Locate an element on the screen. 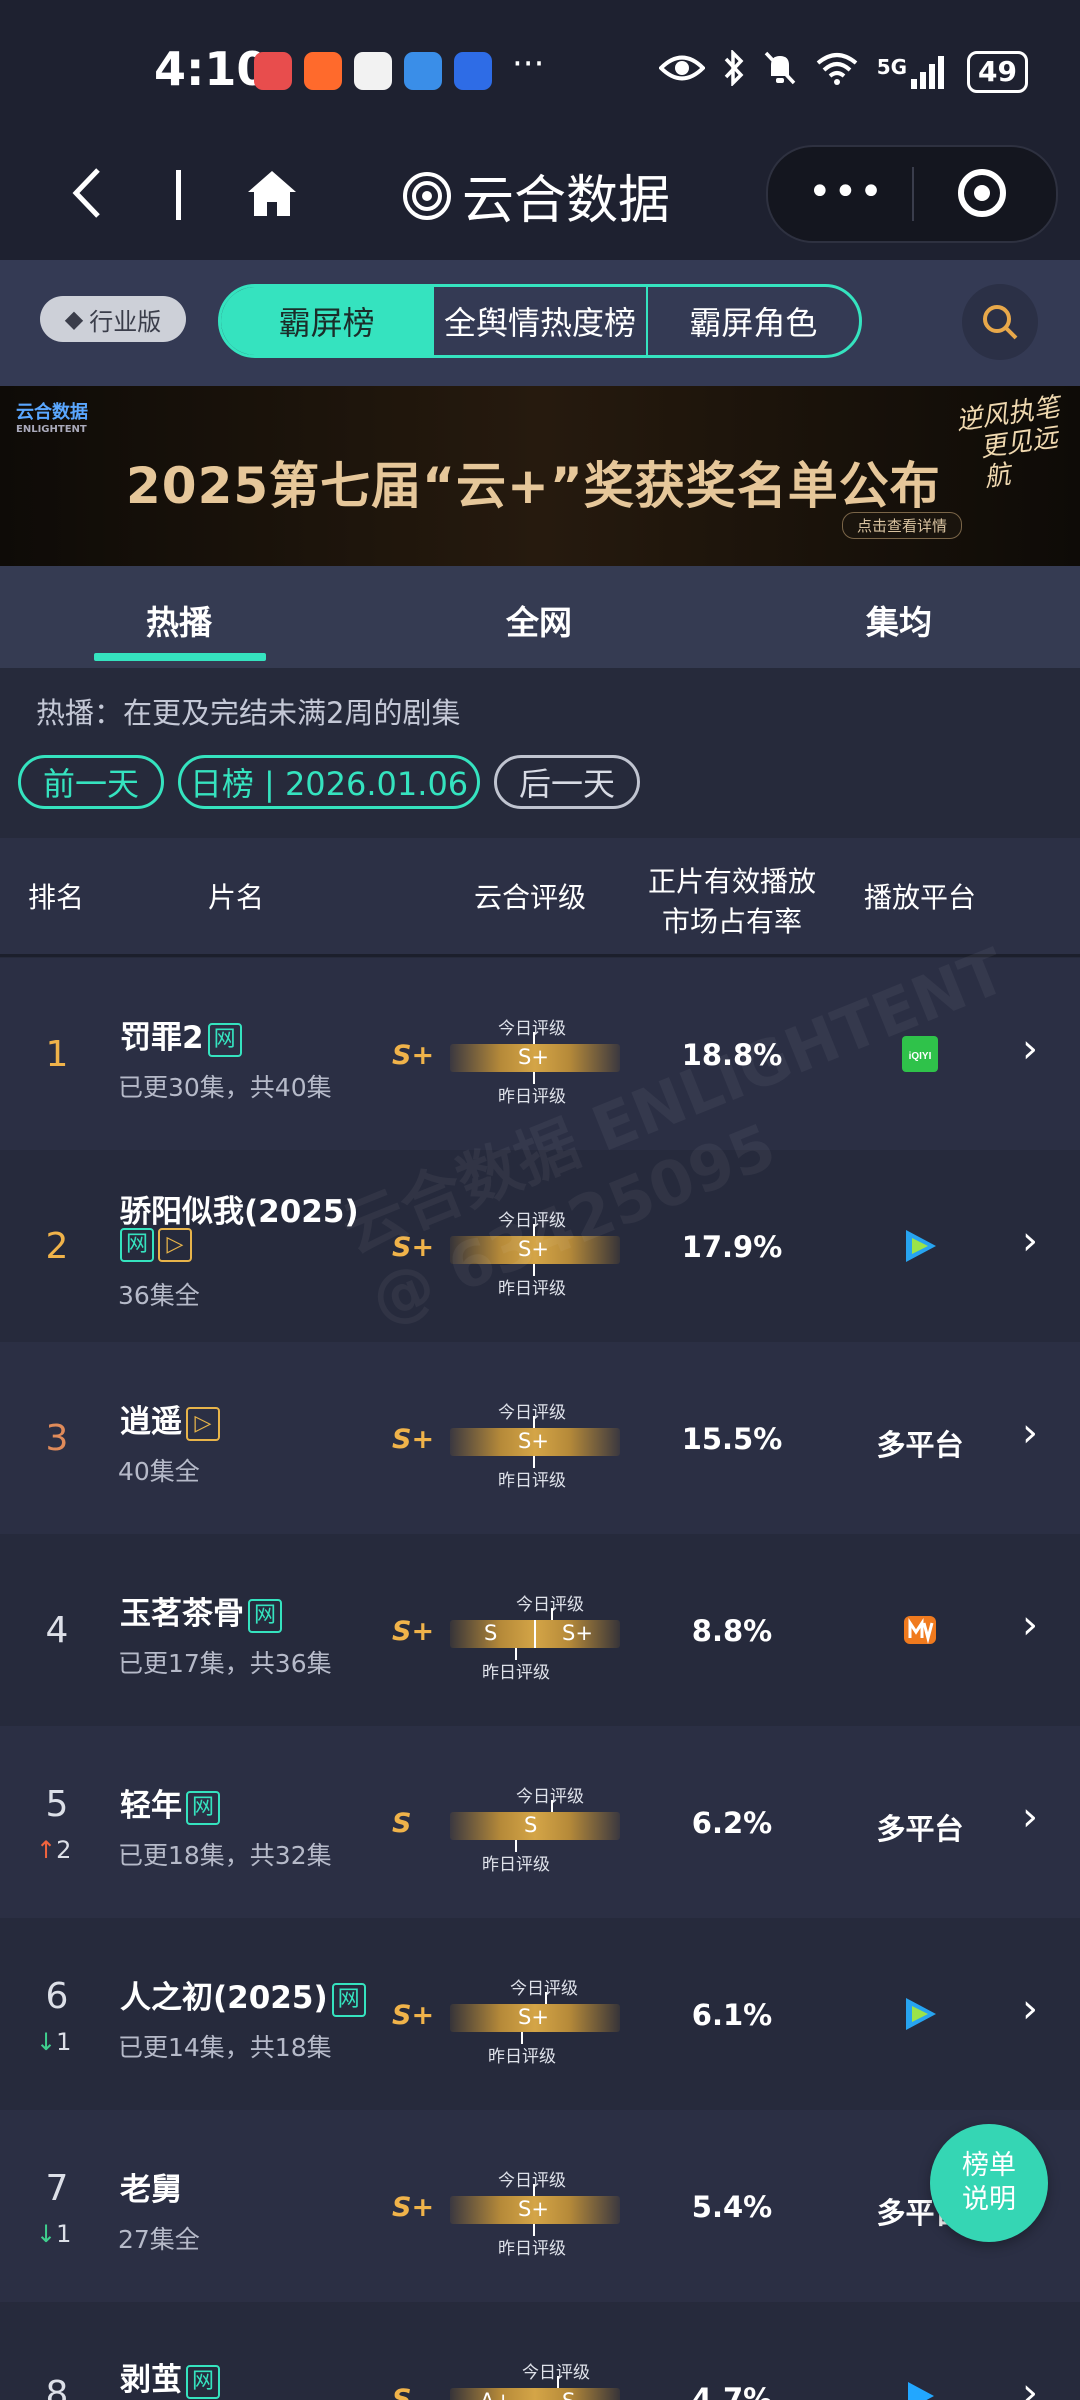 Image resolution: width=1080 pixels, height=2400 pixels. segment-yuqing: 全舆情热度榜 is located at coordinates (538, 321).